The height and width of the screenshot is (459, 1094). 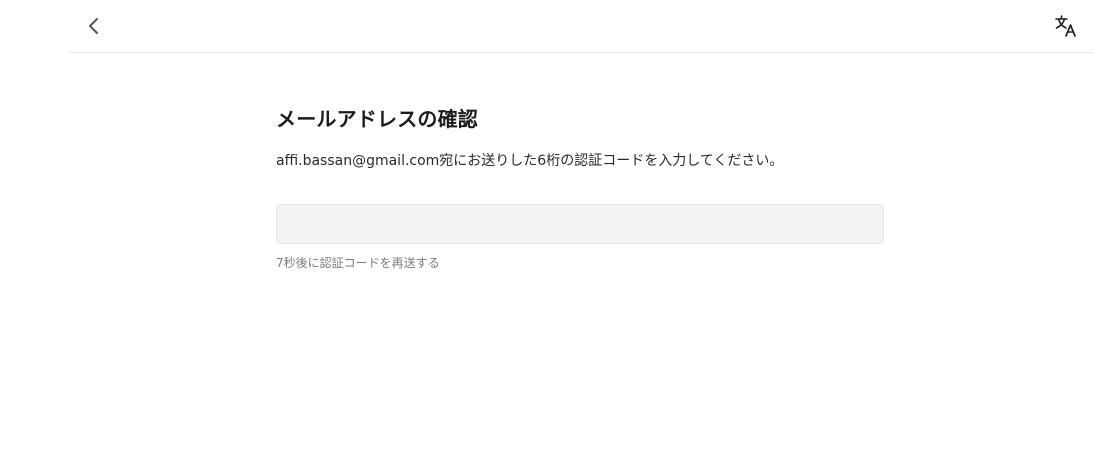 I want to click on translate-button, so click(x=1066, y=26).